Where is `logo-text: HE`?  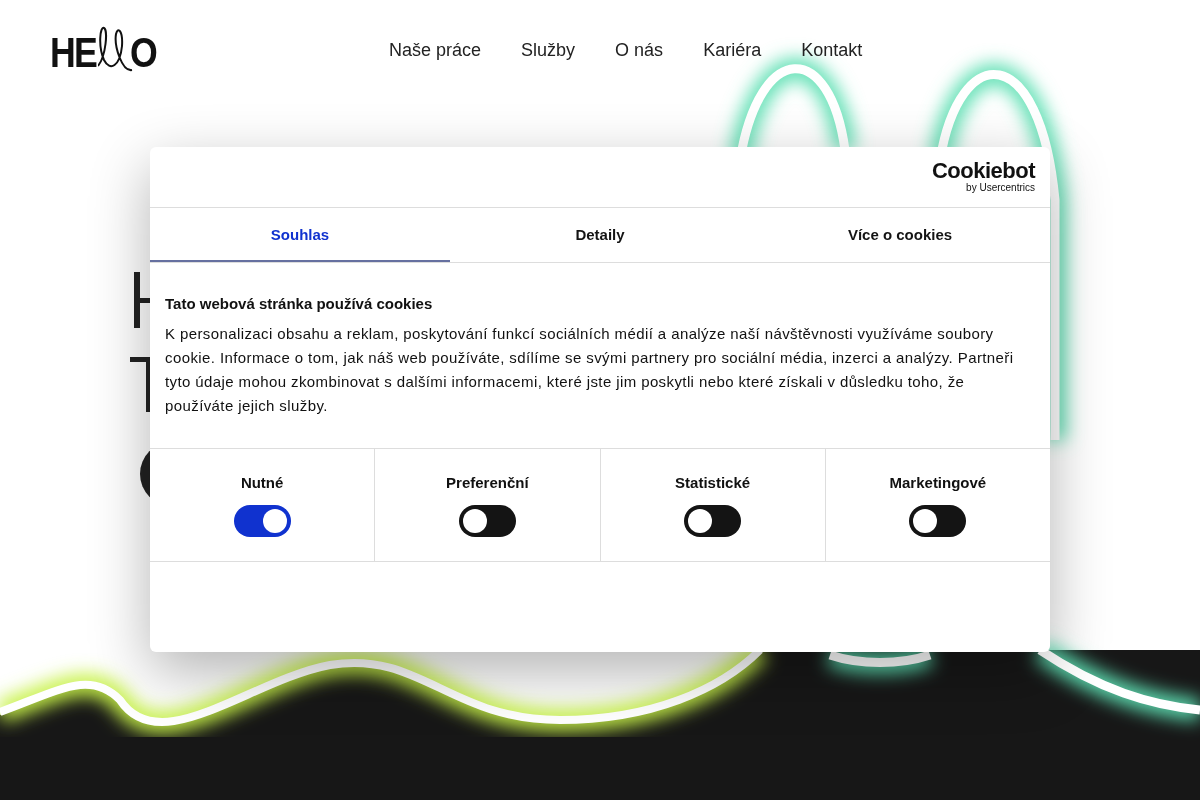
logo-text: HE is located at coordinates (73, 53).